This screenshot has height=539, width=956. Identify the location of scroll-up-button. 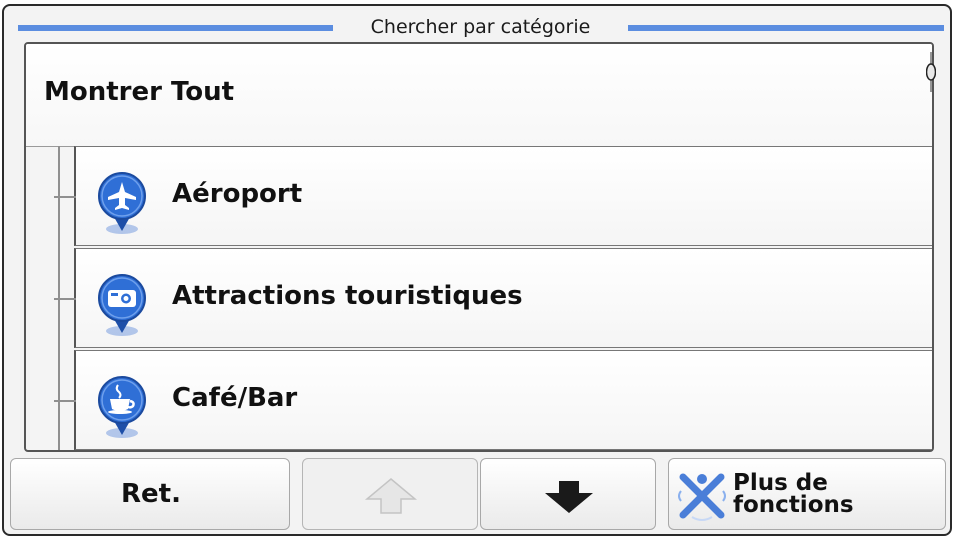
(390, 494).